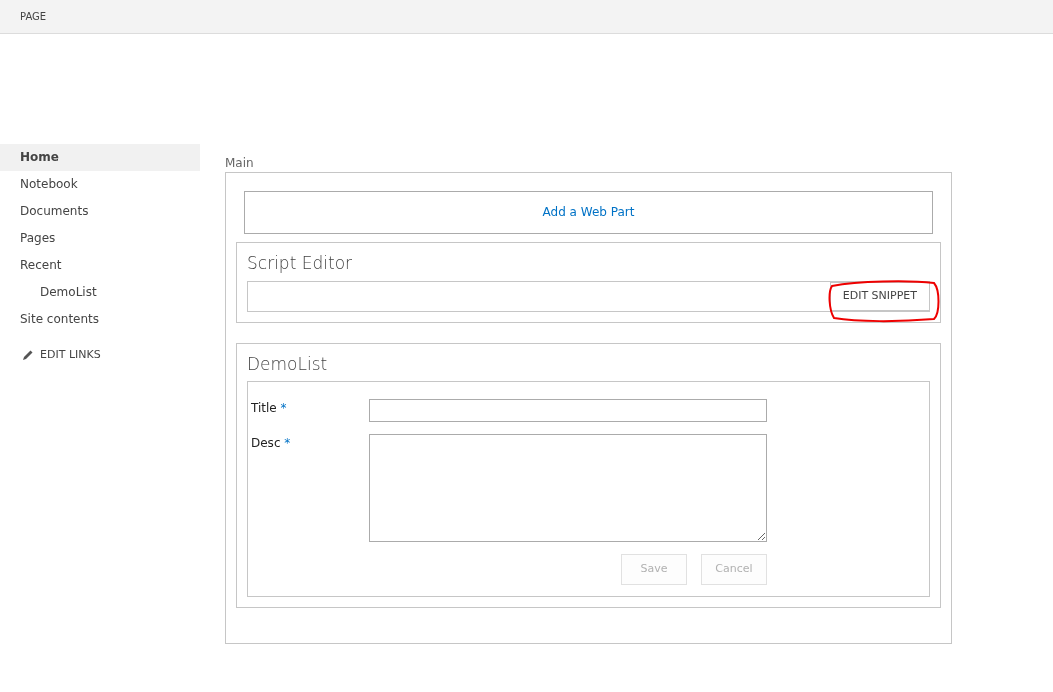 The image size is (1053, 692). What do you see at coordinates (239, 163) in the screenshot?
I see `zone-title: Main` at bounding box center [239, 163].